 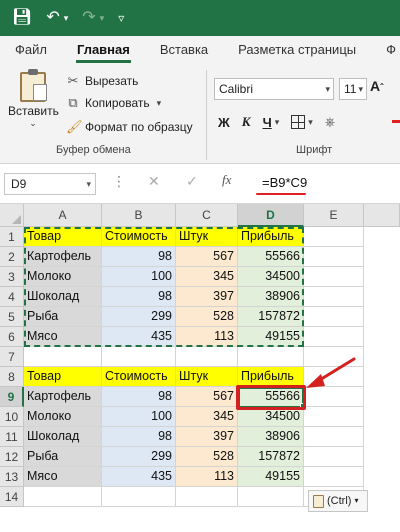 What do you see at coordinates (12, 397) in the screenshot?
I see `row-header-9: 9` at bounding box center [12, 397].